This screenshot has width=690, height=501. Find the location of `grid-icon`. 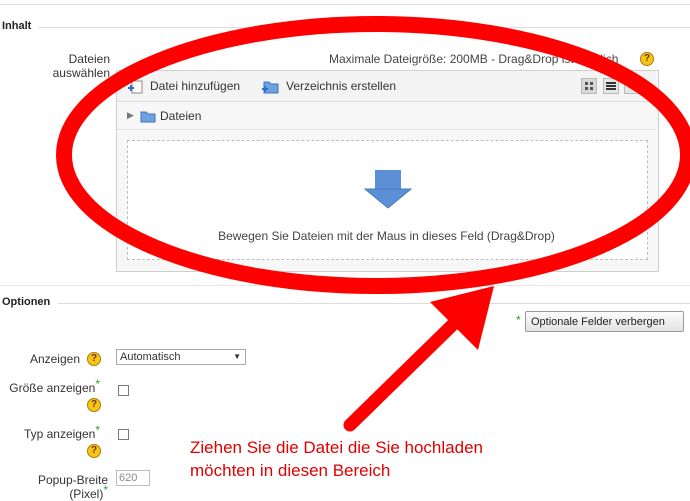

grid-icon is located at coordinates (589, 86).